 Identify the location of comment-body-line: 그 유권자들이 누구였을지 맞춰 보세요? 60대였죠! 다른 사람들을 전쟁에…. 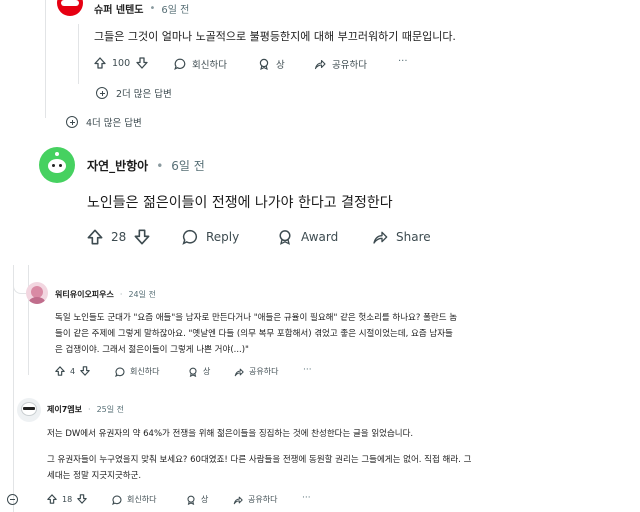
(259, 460).